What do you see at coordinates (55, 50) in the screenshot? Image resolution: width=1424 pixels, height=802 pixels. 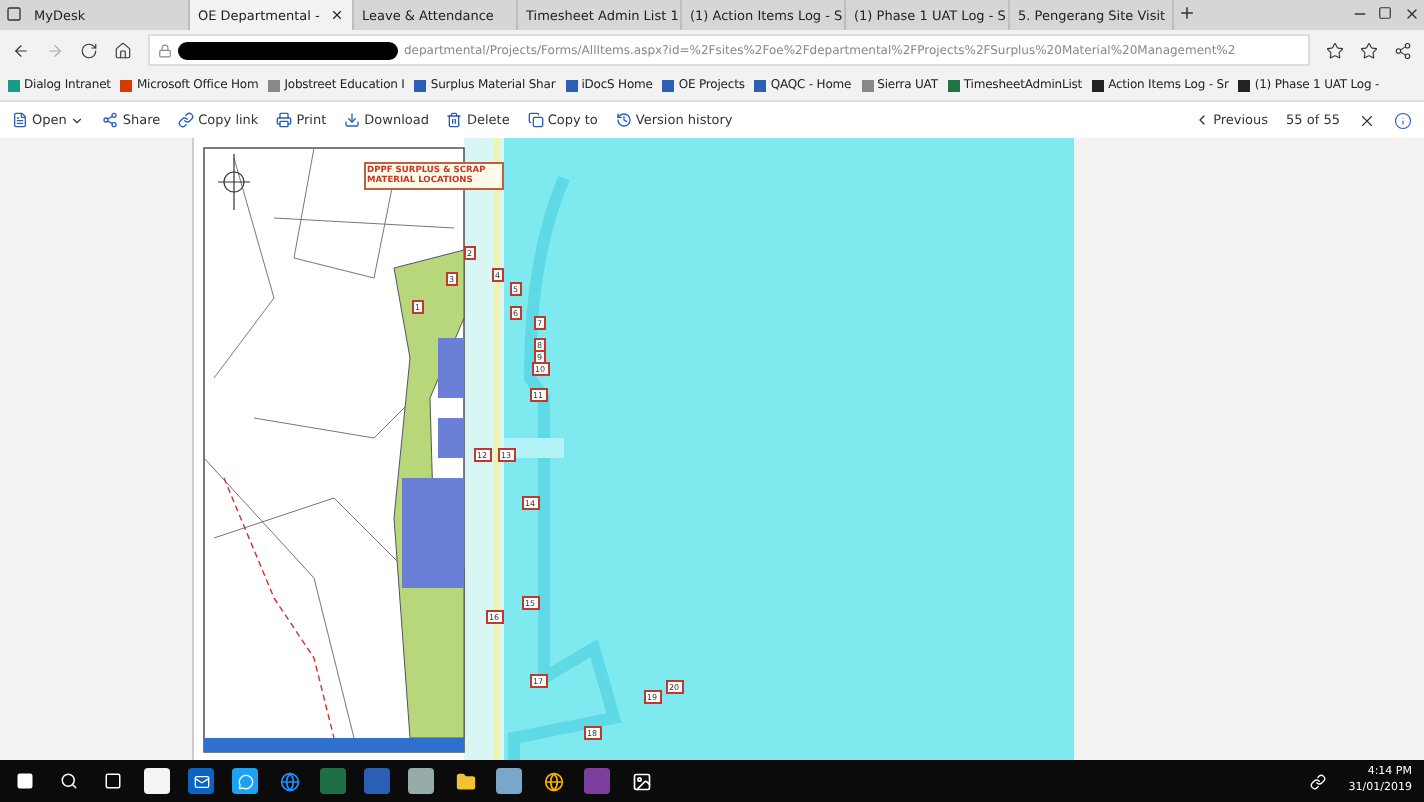 I see `forward-icon` at bounding box center [55, 50].